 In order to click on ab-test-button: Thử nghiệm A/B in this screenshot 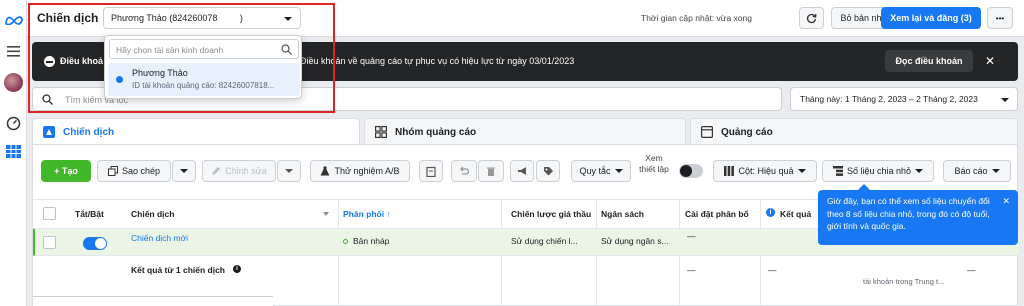, I will do `click(360, 171)`.